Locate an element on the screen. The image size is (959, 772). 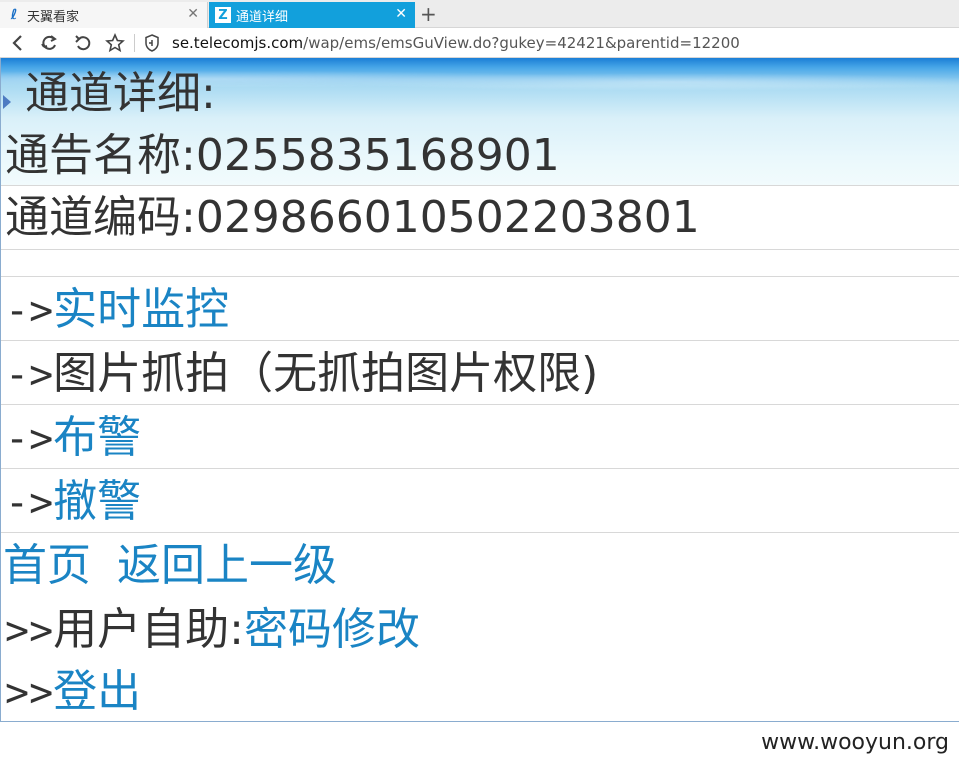
arm-link: 布警 is located at coordinates (97, 437).